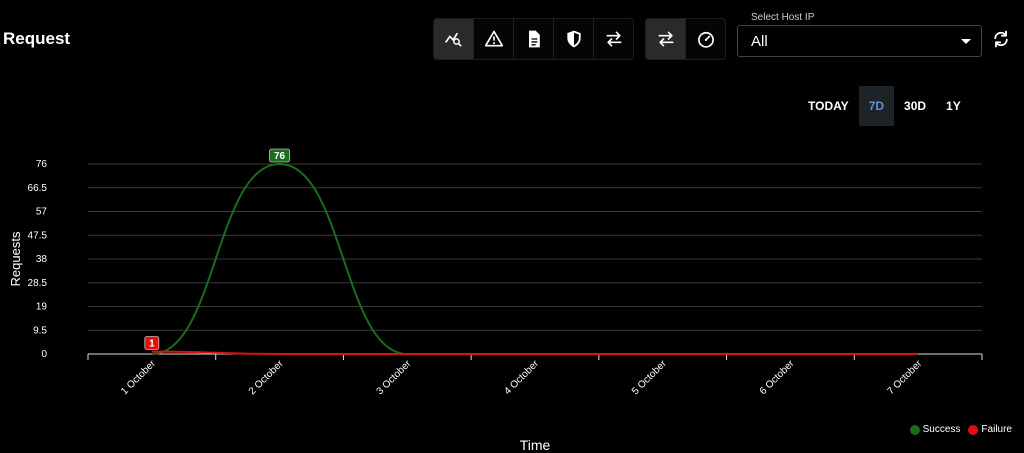  What do you see at coordinates (966, 41) in the screenshot?
I see `chevron-down-icon` at bounding box center [966, 41].